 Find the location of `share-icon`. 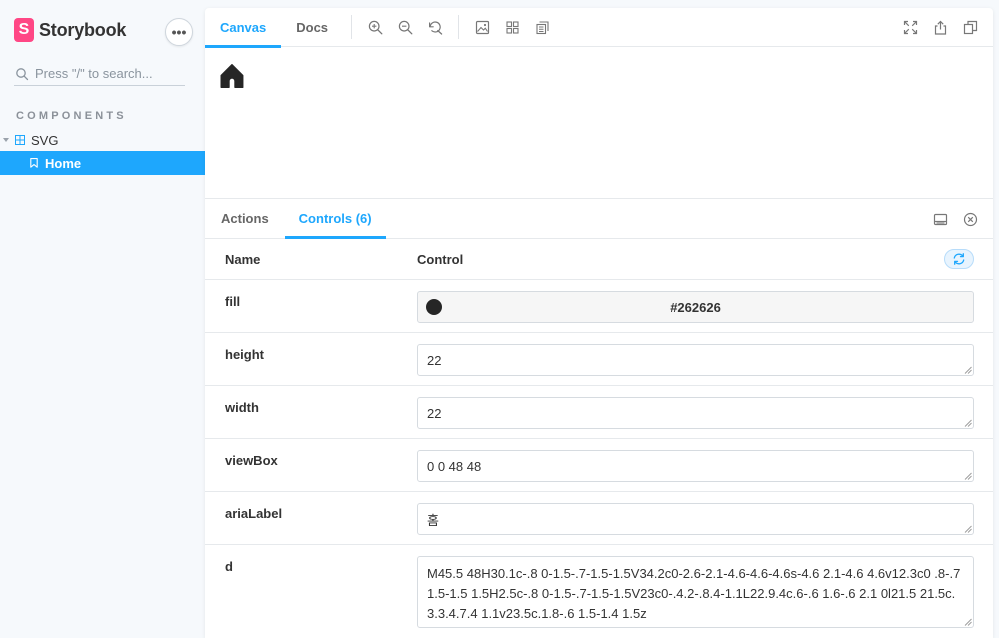

share-icon is located at coordinates (940, 27).